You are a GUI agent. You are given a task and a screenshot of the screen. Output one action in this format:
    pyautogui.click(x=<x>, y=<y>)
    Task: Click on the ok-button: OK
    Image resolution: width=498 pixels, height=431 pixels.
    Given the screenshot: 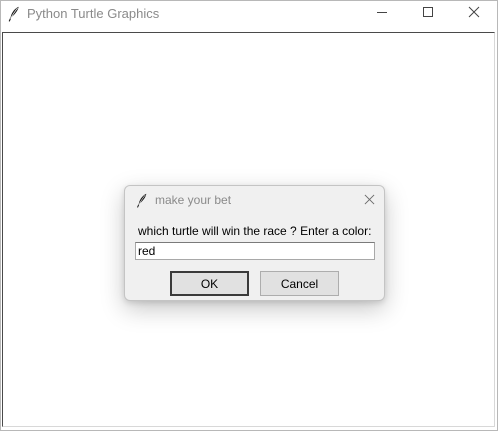 What is the action you would take?
    pyautogui.click(x=209, y=283)
    